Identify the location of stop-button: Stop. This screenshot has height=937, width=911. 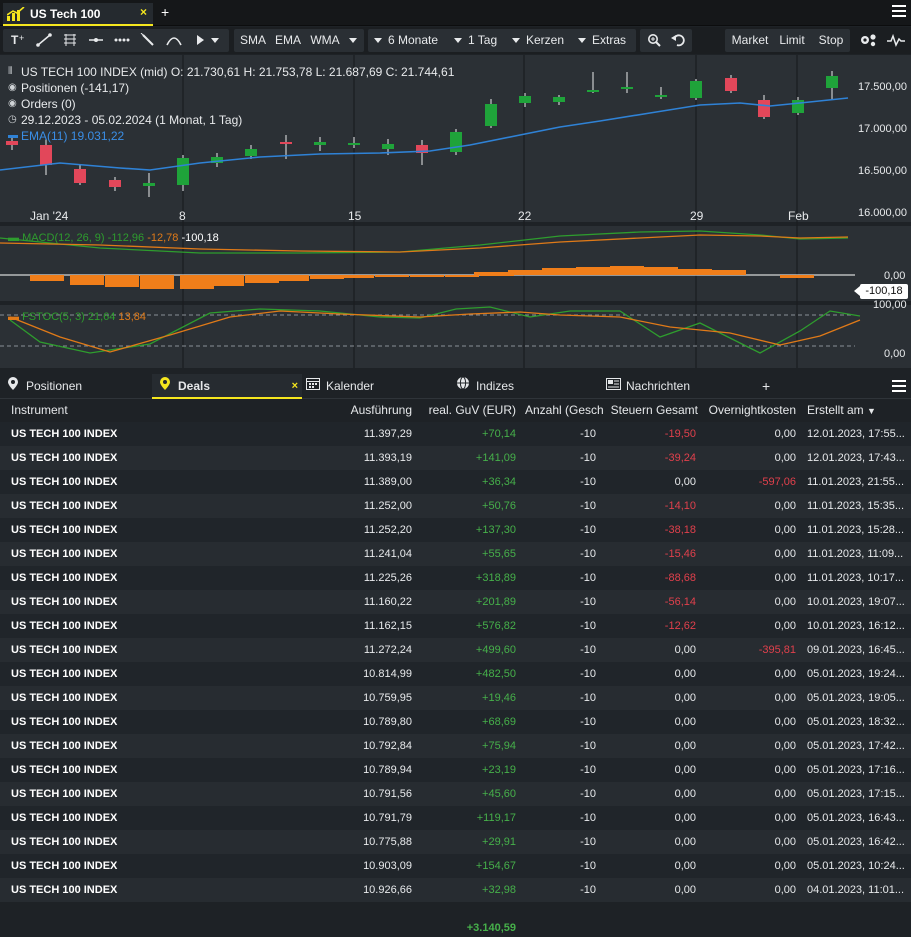
(831, 40).